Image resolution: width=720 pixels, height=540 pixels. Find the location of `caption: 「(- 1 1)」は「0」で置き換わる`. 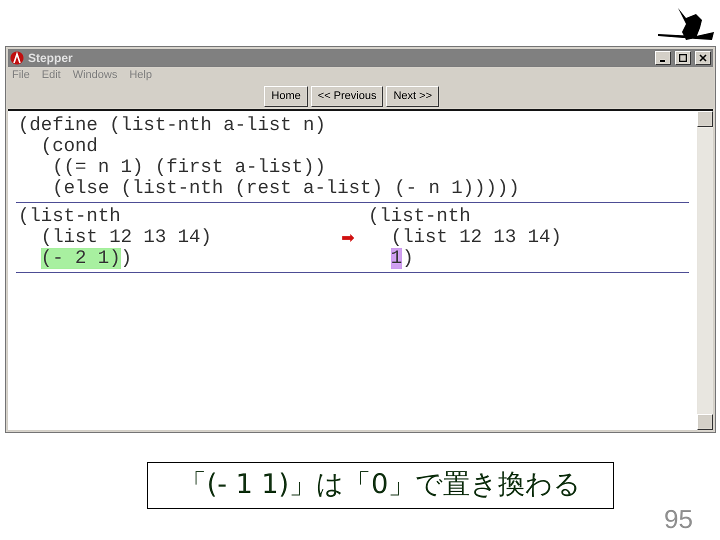

caption: 「(- 1 1)」は「0」で置き換わる is located at coordinates (381, 485).